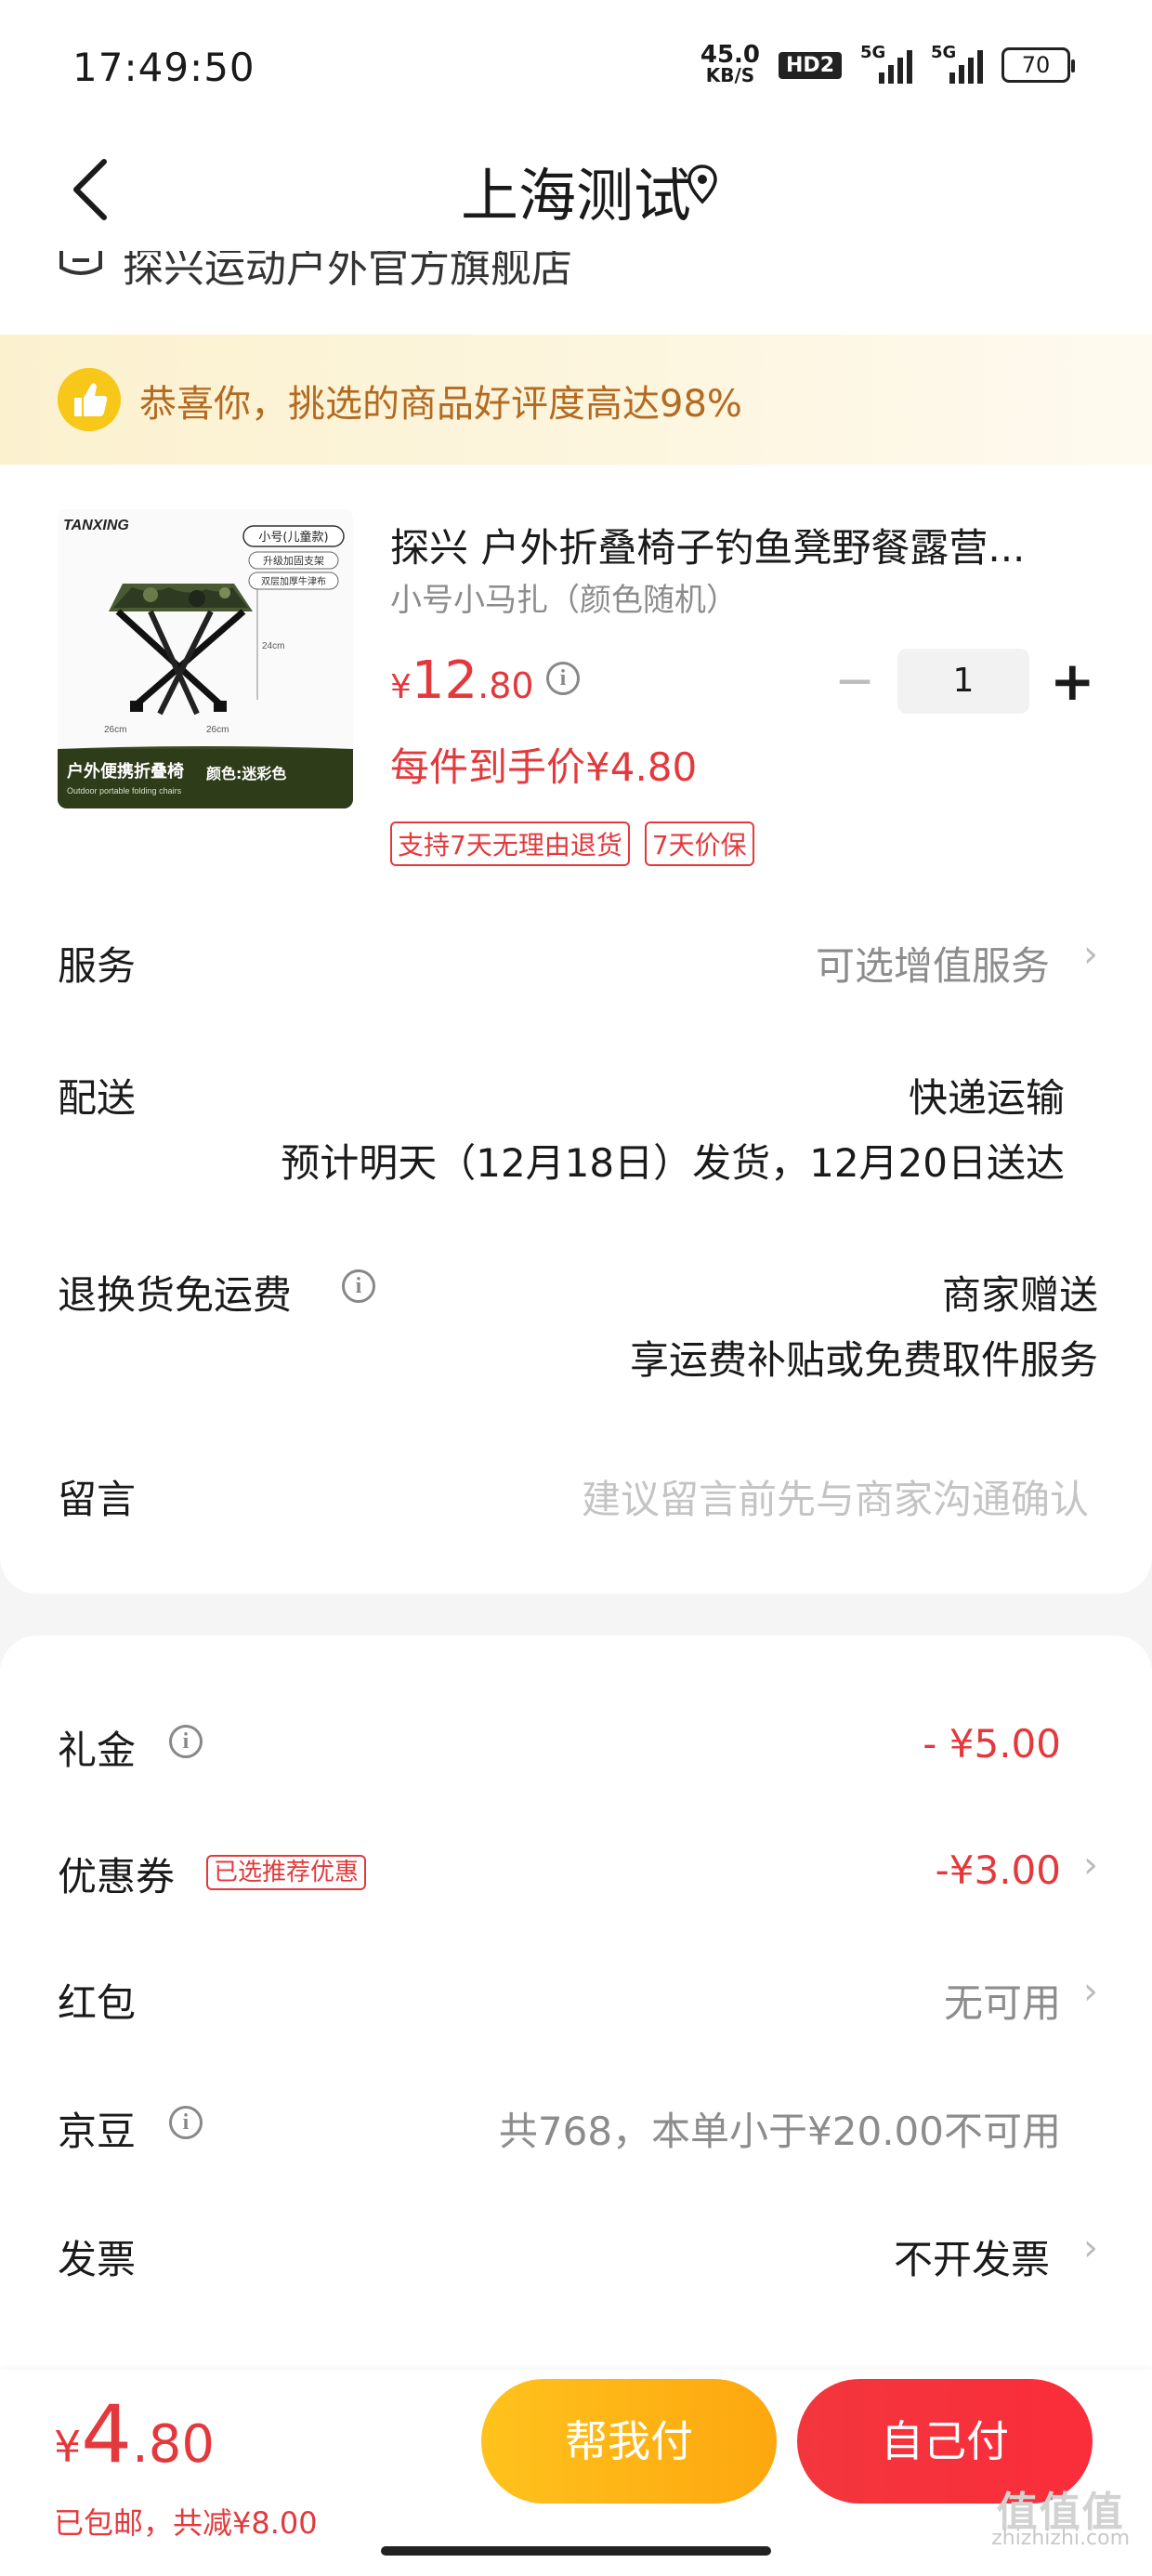 The height and width of the screenshot is (2576, 1152). I want to click on image-dim-width: 26cm, so click(115, 730).